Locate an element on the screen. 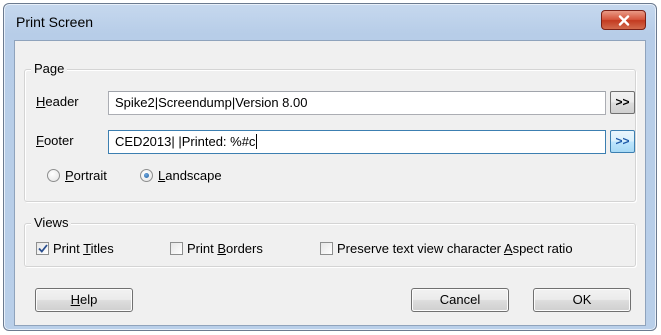  views-group-label: Views is located at coordinates (51, 222).